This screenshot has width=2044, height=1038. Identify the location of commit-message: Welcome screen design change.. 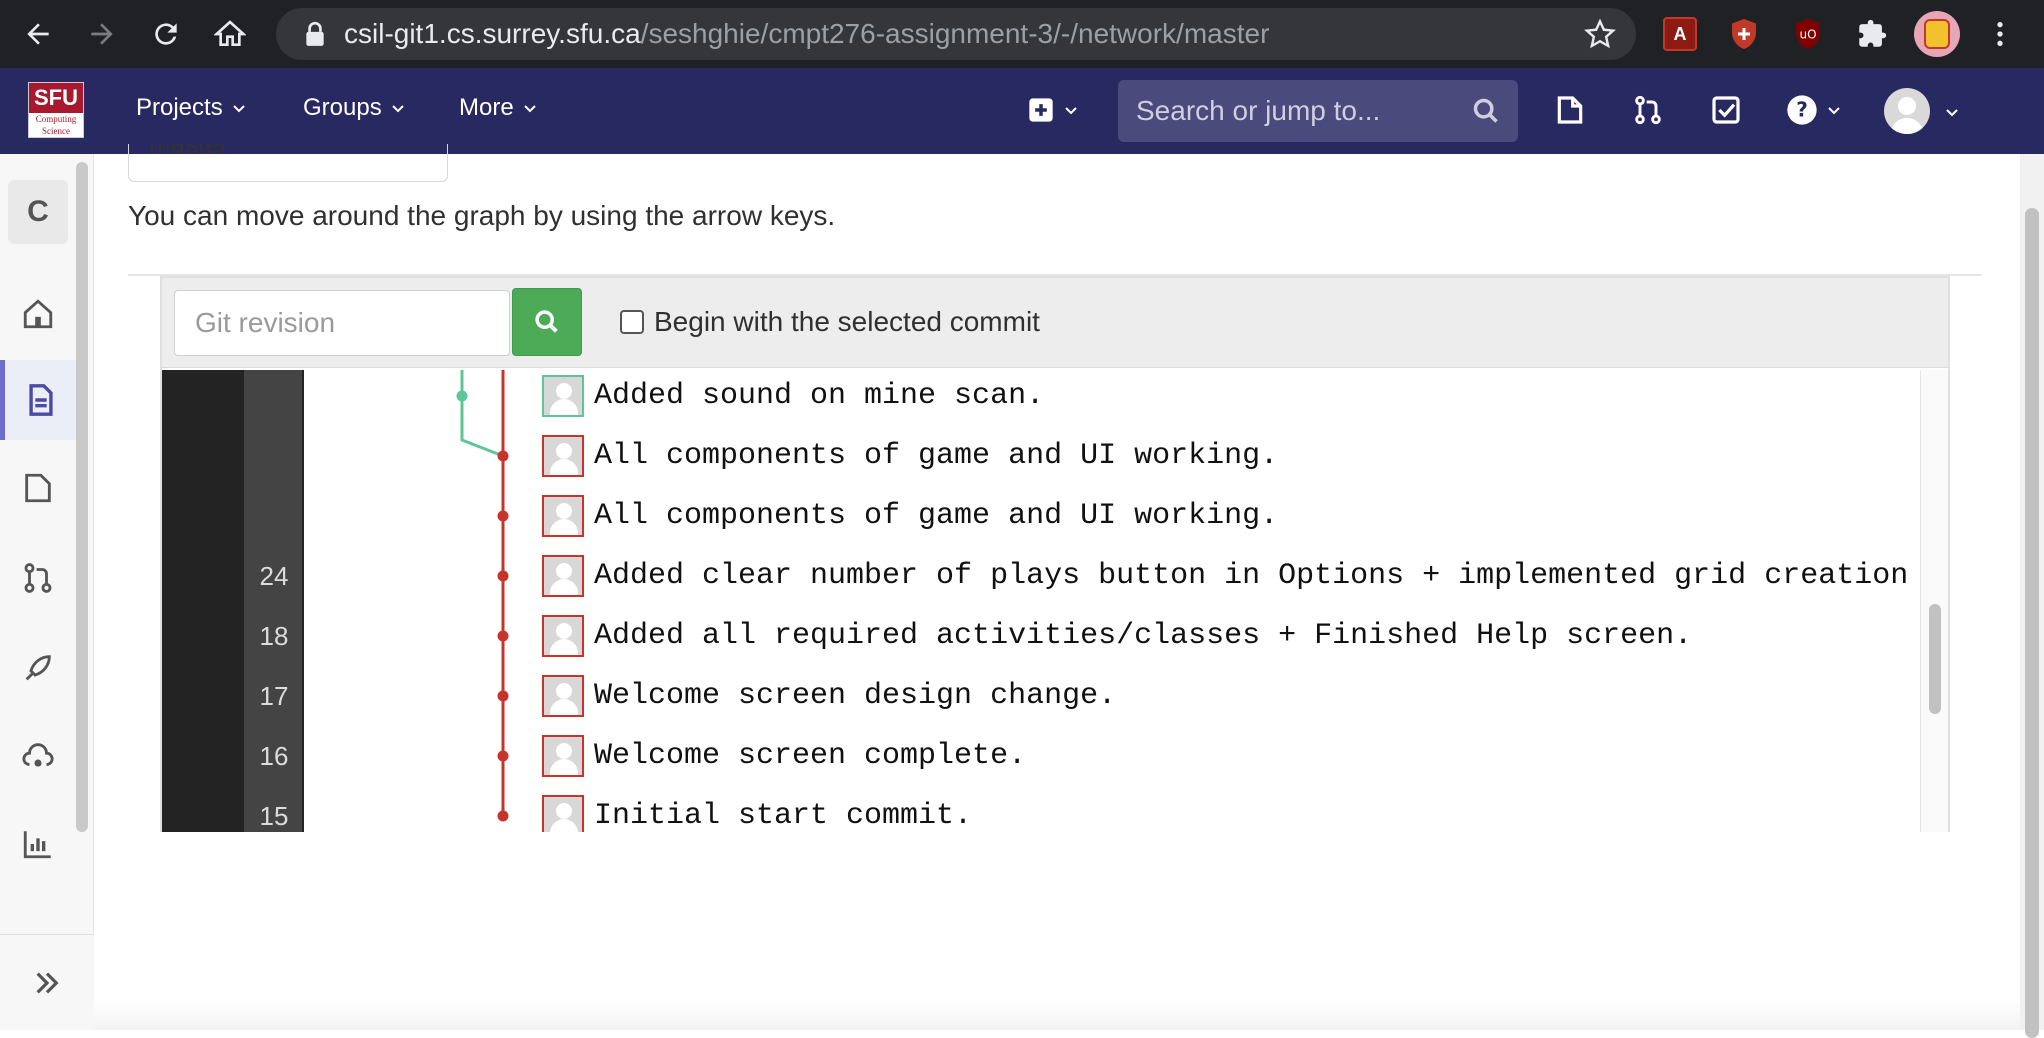
(855, 696).